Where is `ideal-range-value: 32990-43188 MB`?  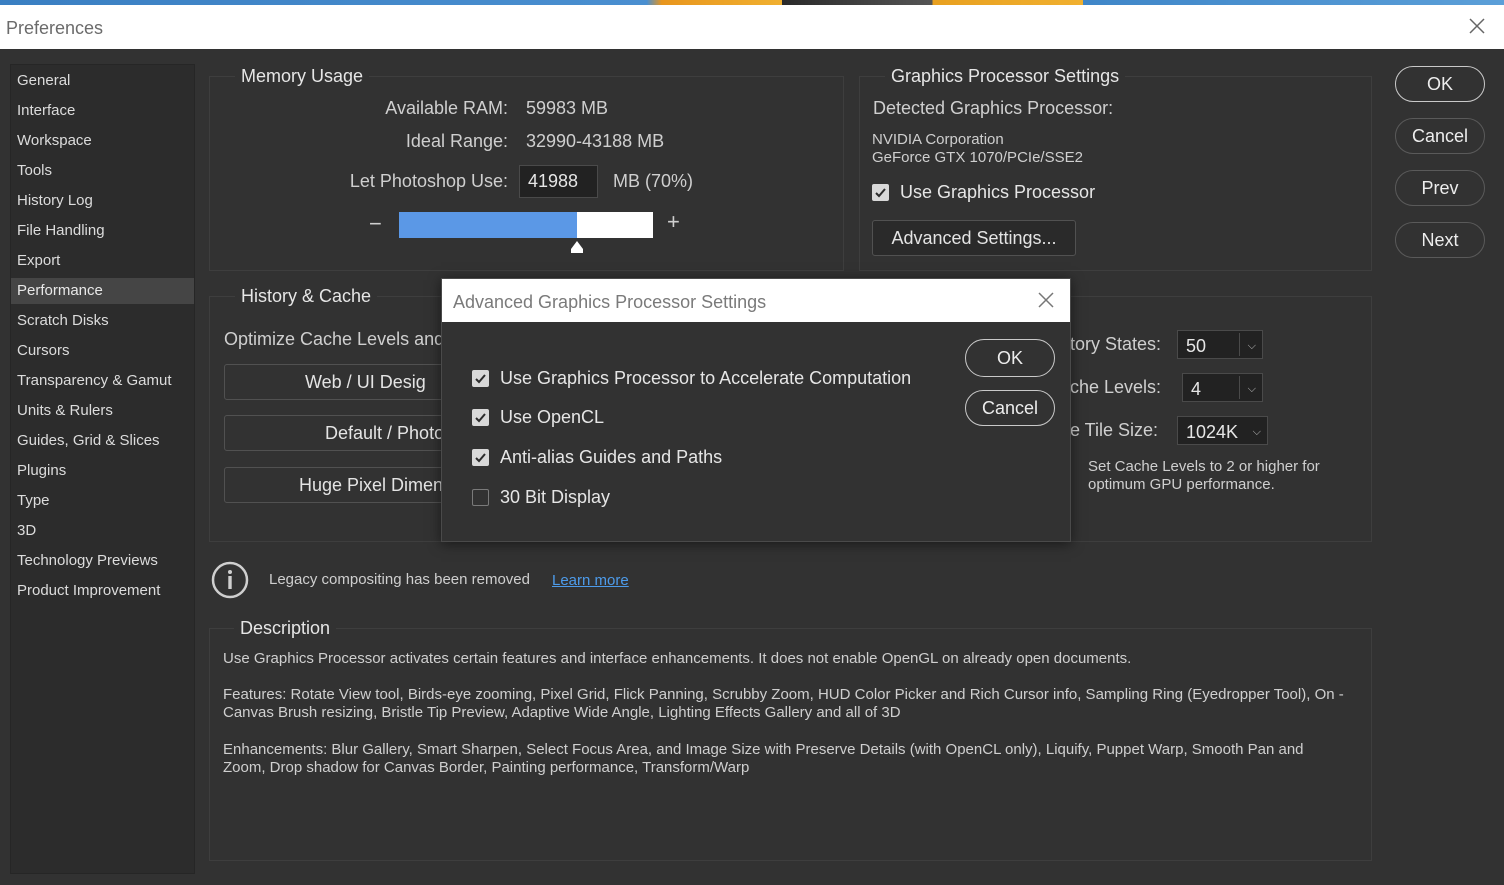 ideal-range-value: 32990-43188 MB is located at coordinates (595, 141).